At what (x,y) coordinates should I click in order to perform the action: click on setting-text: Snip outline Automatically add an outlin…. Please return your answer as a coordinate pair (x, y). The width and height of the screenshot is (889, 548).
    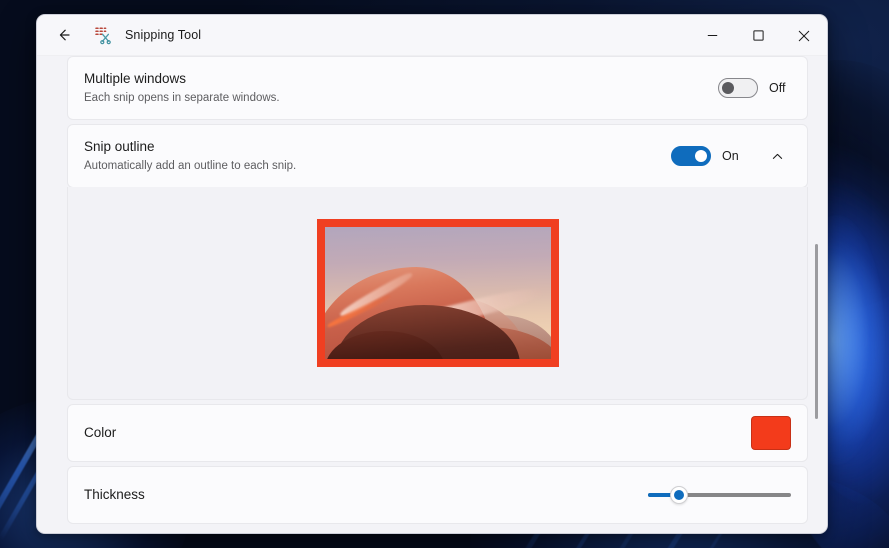
    Looking at the image, I should click on (377, 156).